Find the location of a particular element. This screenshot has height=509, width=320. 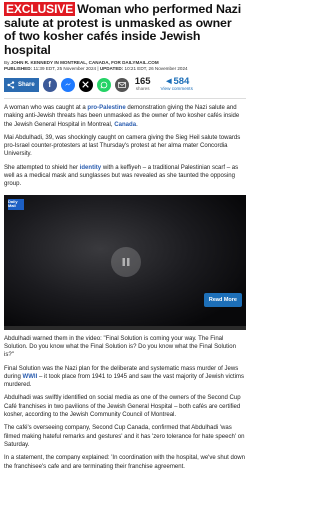

daily-mail-logo: Daily Mail is located at coordinates (16, 204).